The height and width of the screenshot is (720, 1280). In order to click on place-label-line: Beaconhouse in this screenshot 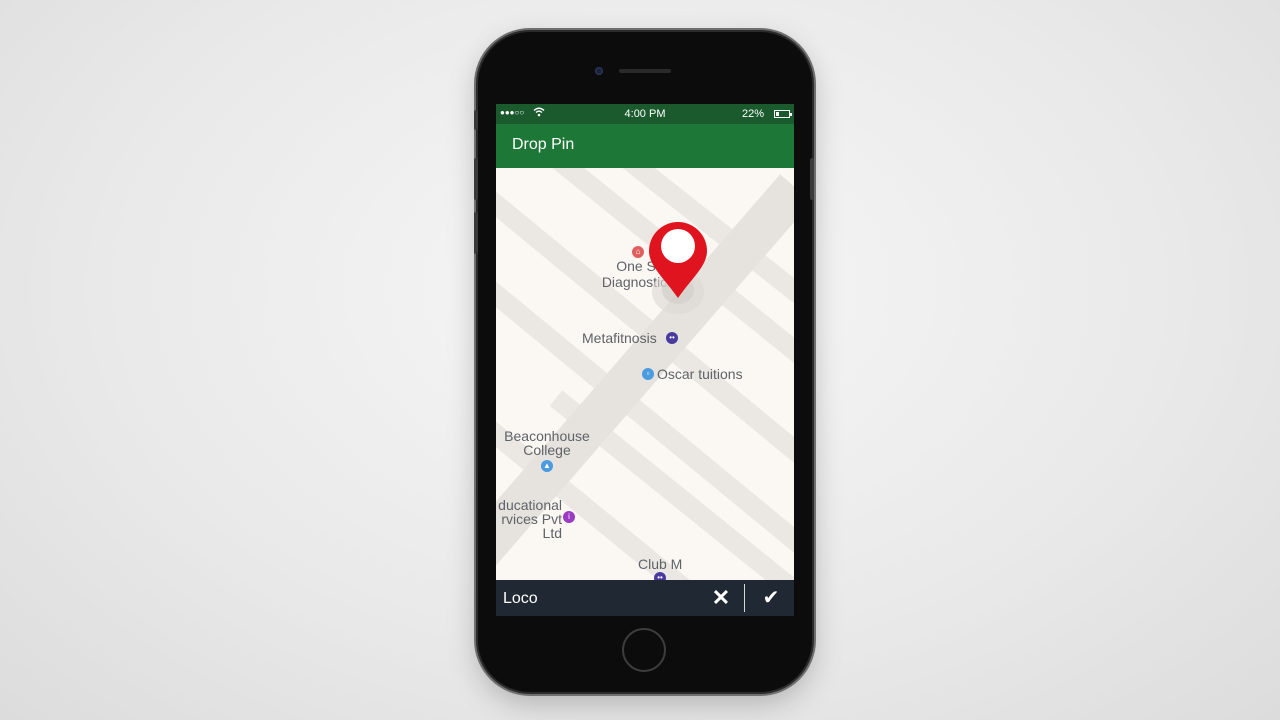, I will do `click(547, 436)`.